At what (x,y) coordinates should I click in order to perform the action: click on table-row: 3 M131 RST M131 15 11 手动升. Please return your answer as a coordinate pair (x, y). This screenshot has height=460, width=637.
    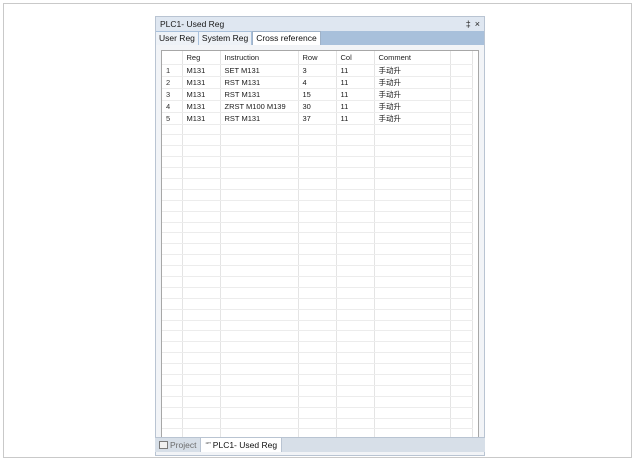
    Looking at the image, I should click on (317, 94).